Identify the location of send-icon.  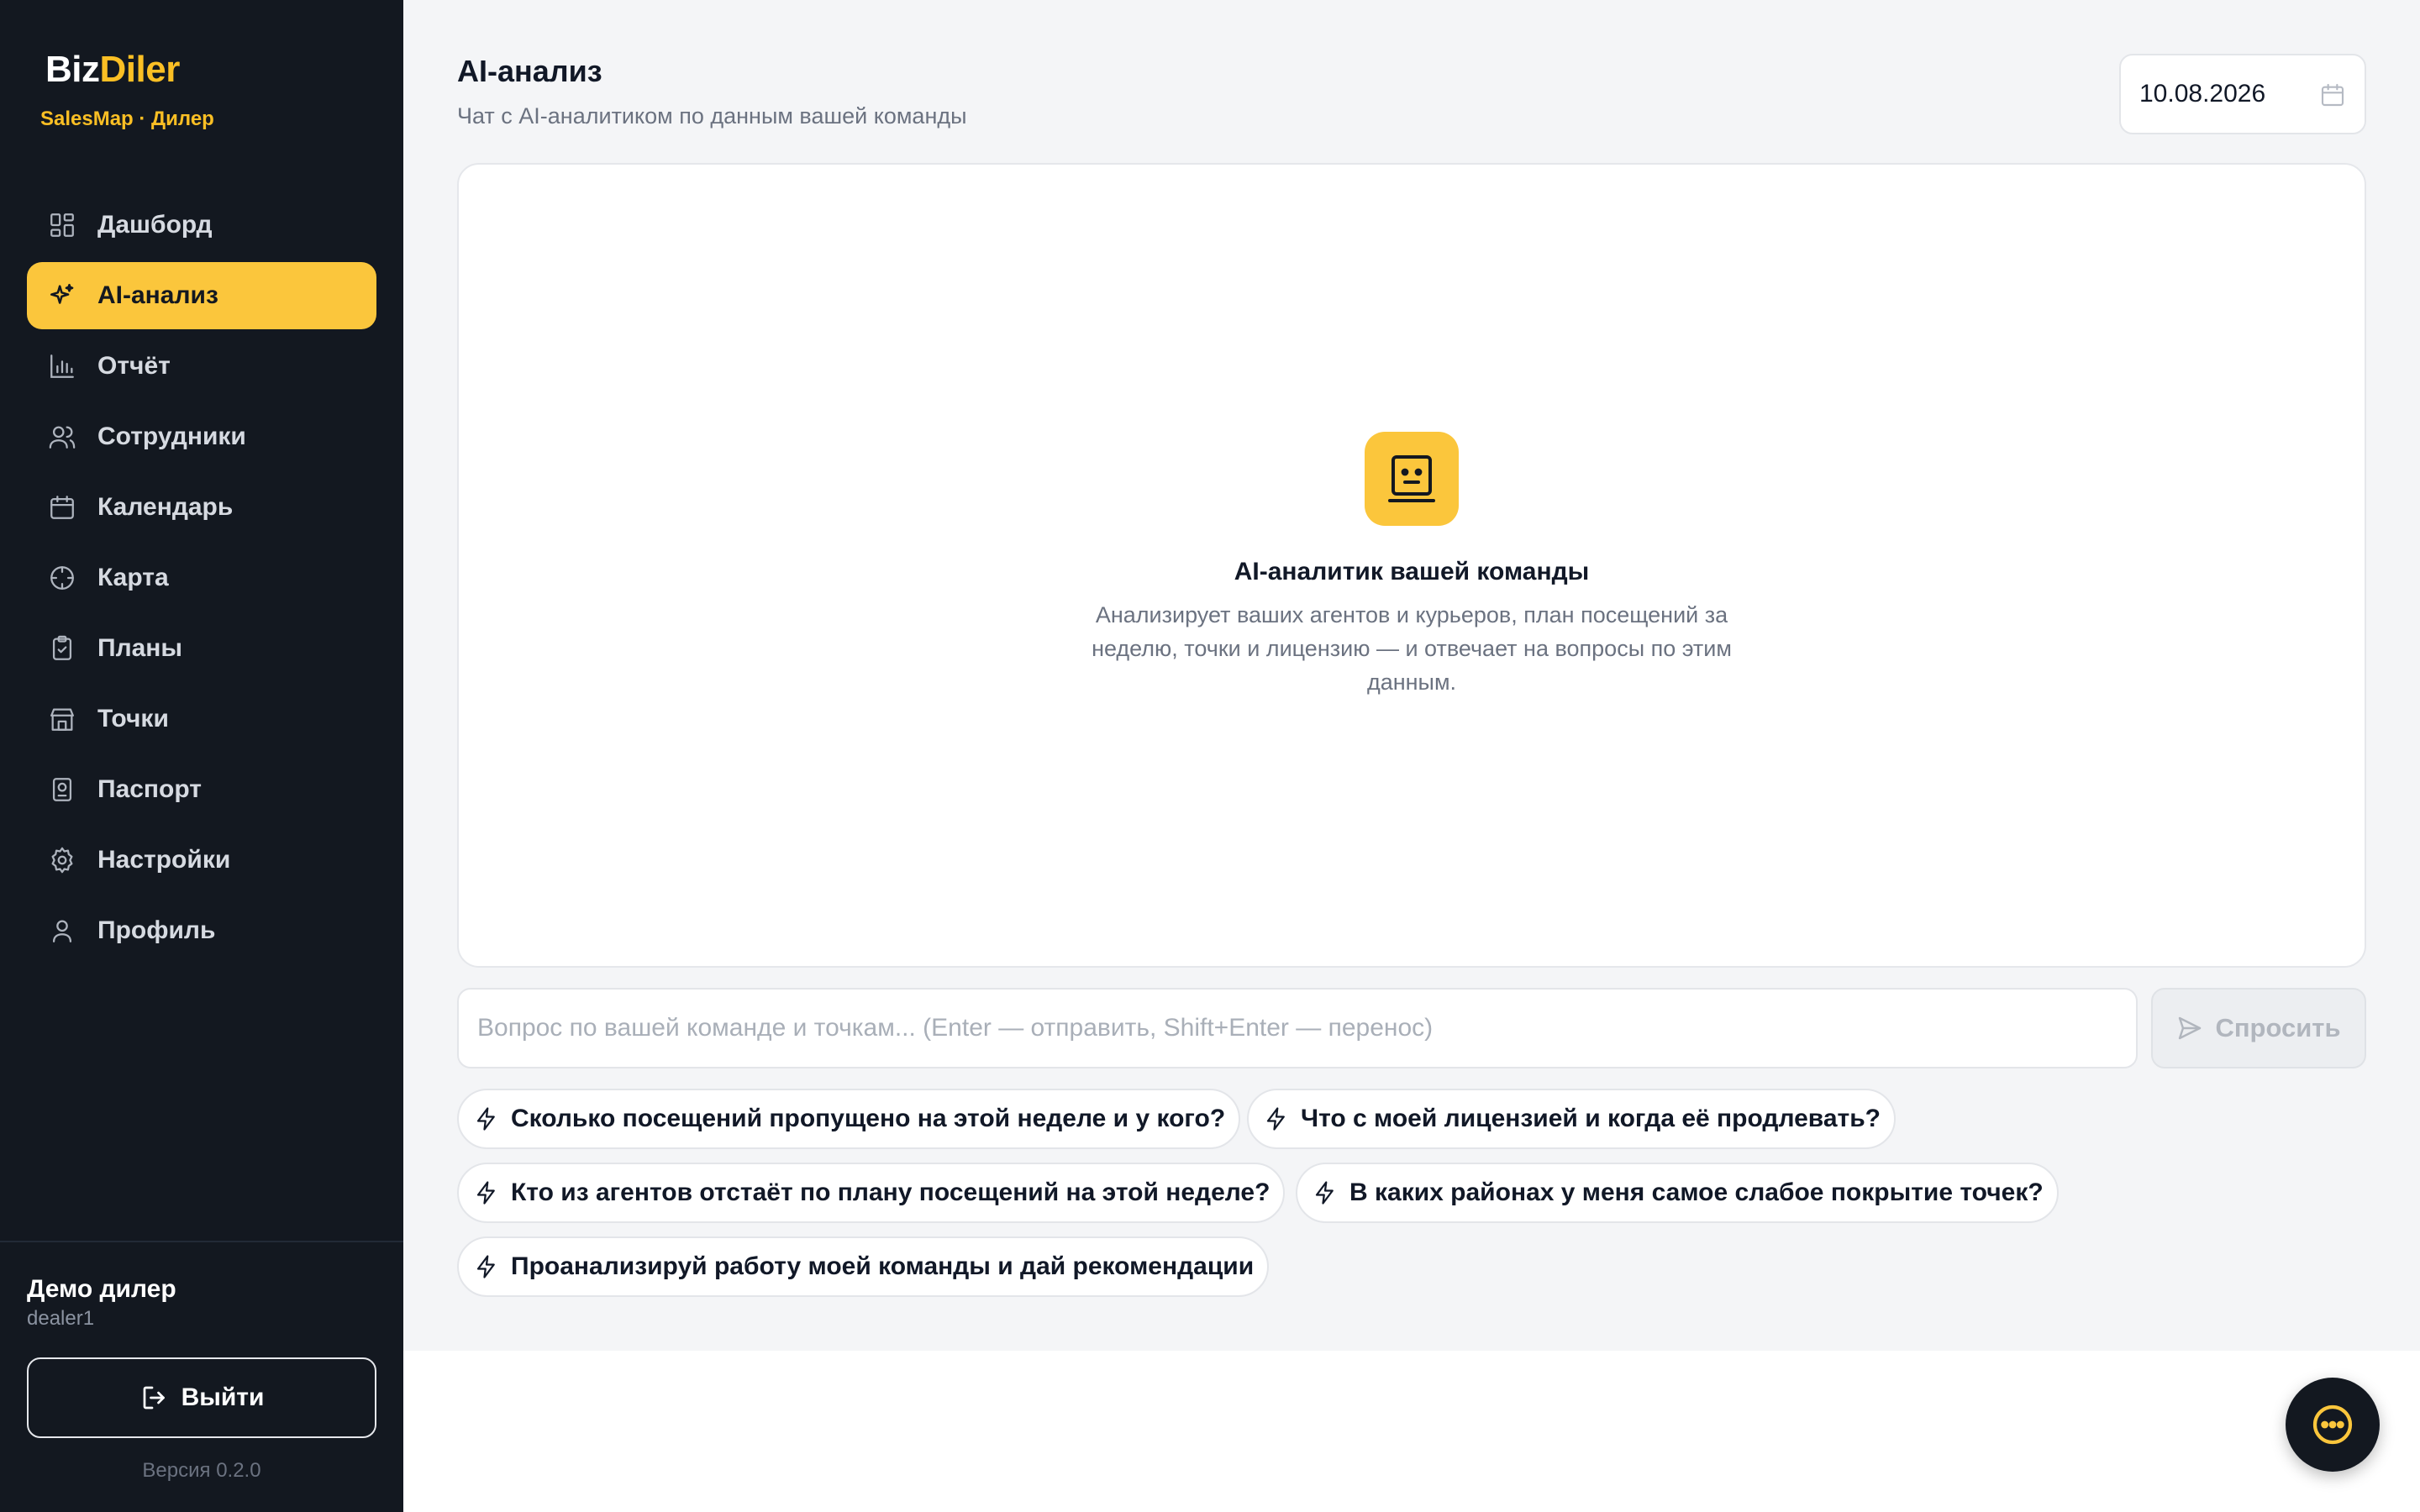
(2190, 1028).